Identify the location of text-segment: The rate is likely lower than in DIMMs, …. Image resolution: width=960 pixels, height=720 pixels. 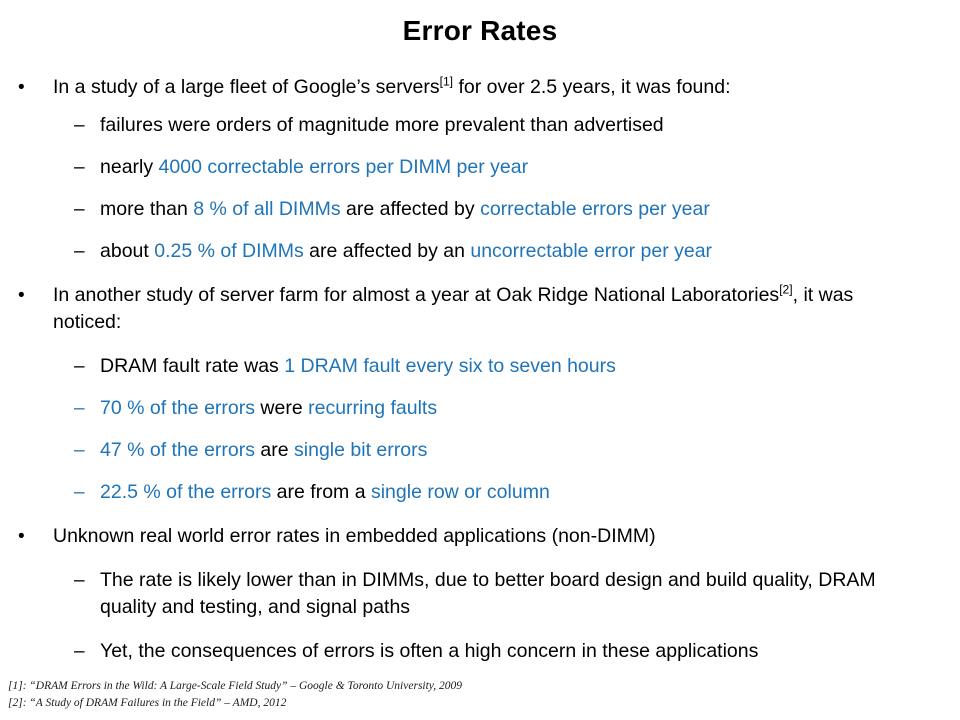
(488, 593).